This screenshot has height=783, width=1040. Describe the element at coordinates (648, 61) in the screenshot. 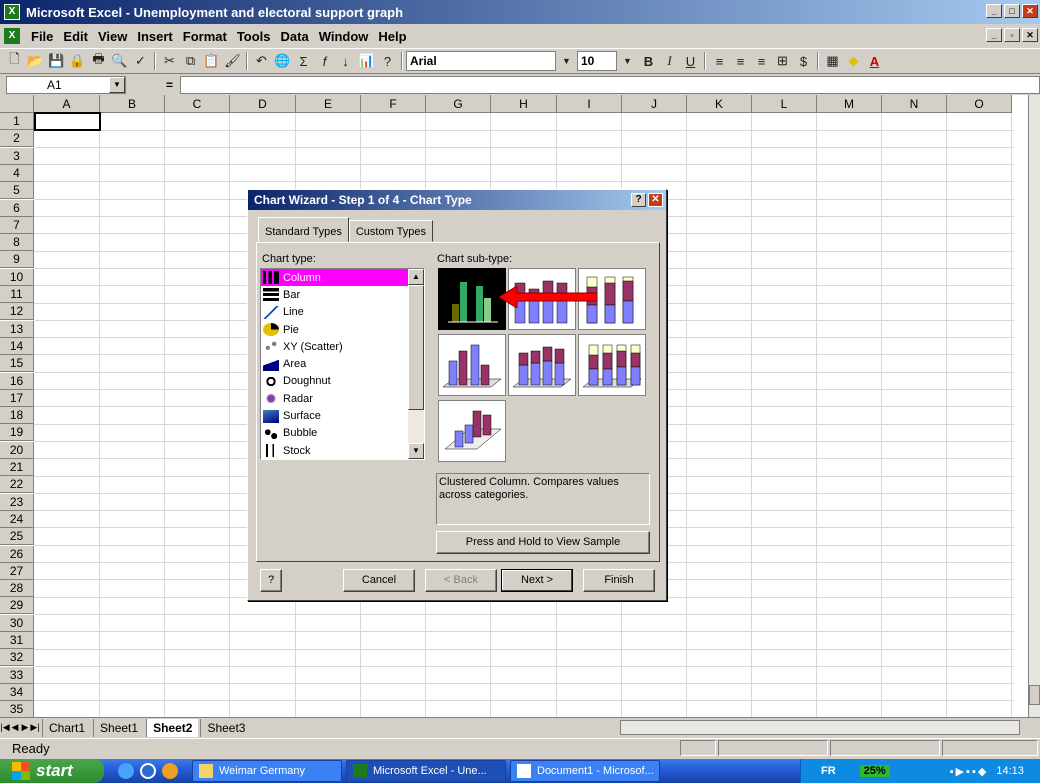

I see `bold-button: B` at that location.